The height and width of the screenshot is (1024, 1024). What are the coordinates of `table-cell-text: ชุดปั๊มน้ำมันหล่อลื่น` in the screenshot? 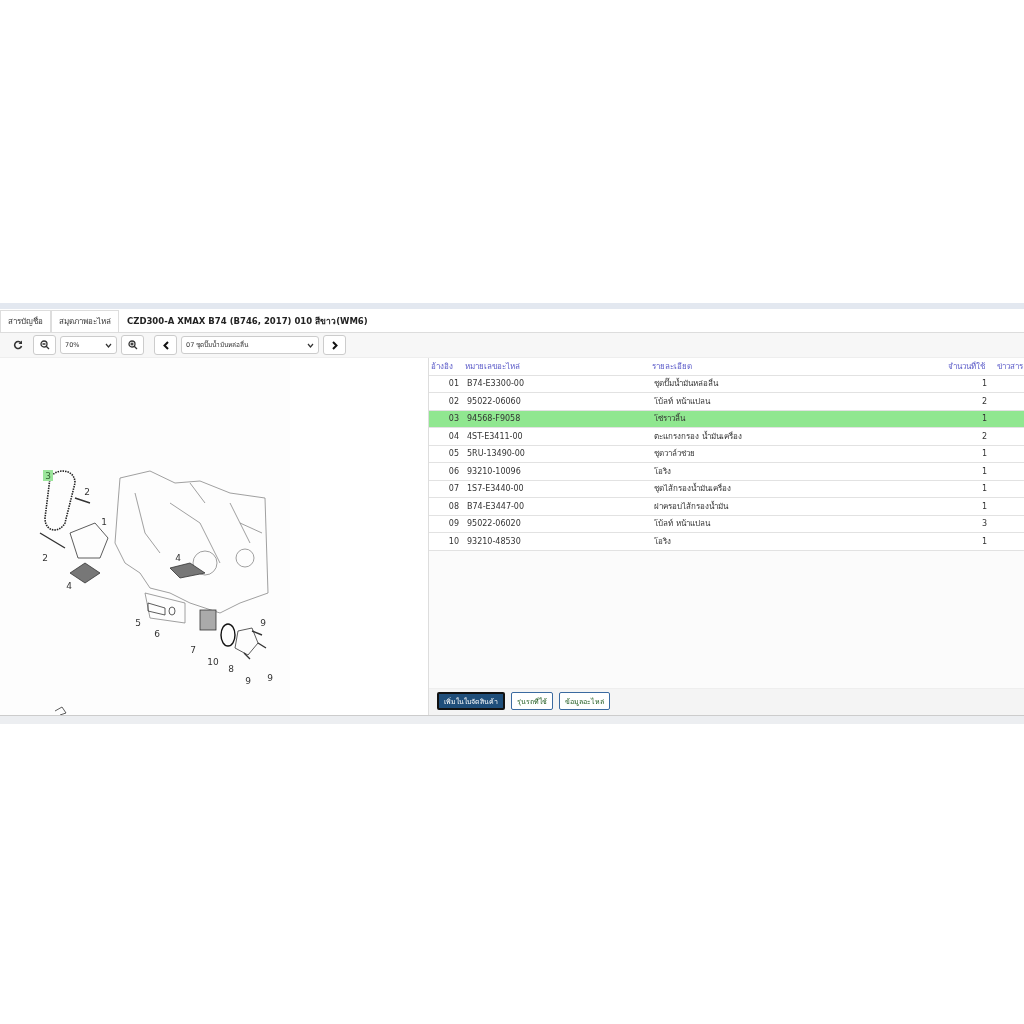 It's located at (687, 384).